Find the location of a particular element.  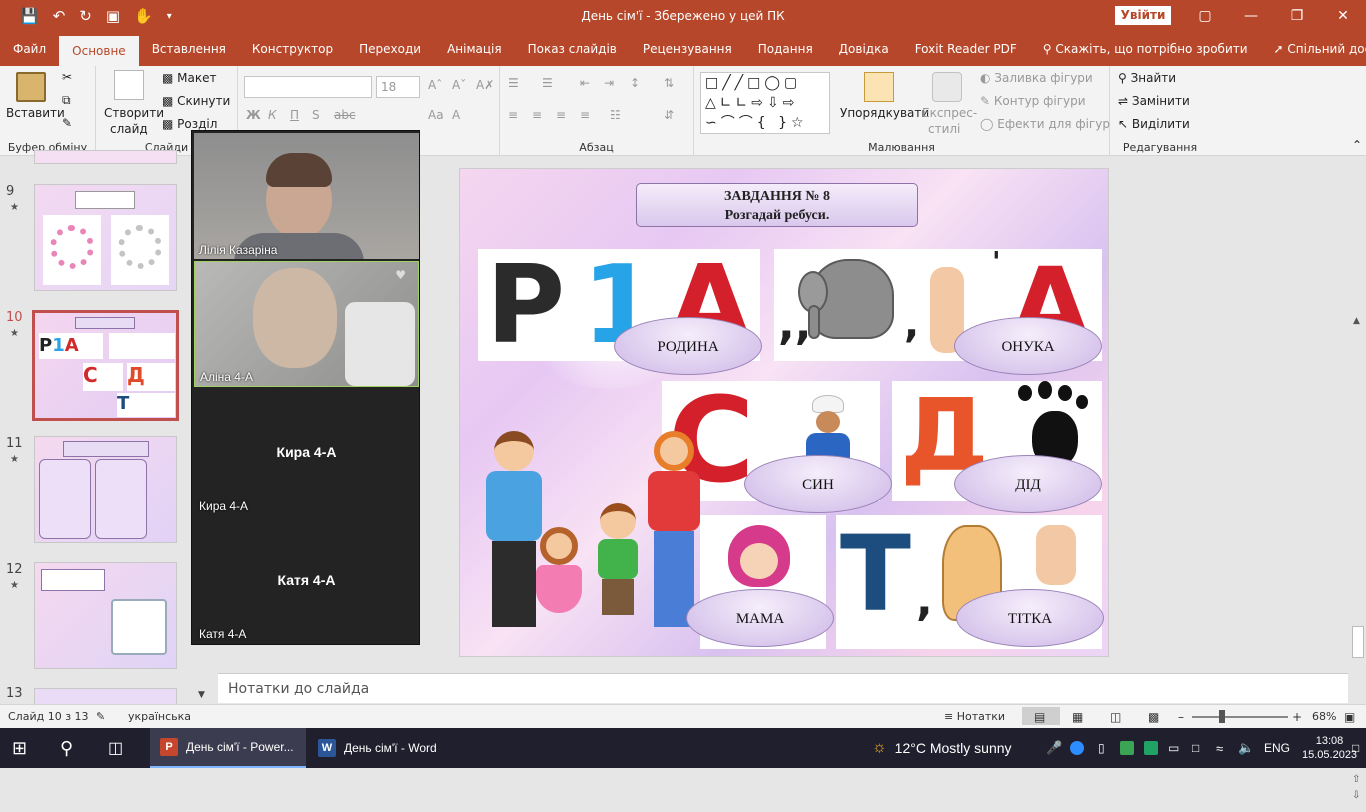

task-view-icon: ◫ is located at coordinates (115, 748).